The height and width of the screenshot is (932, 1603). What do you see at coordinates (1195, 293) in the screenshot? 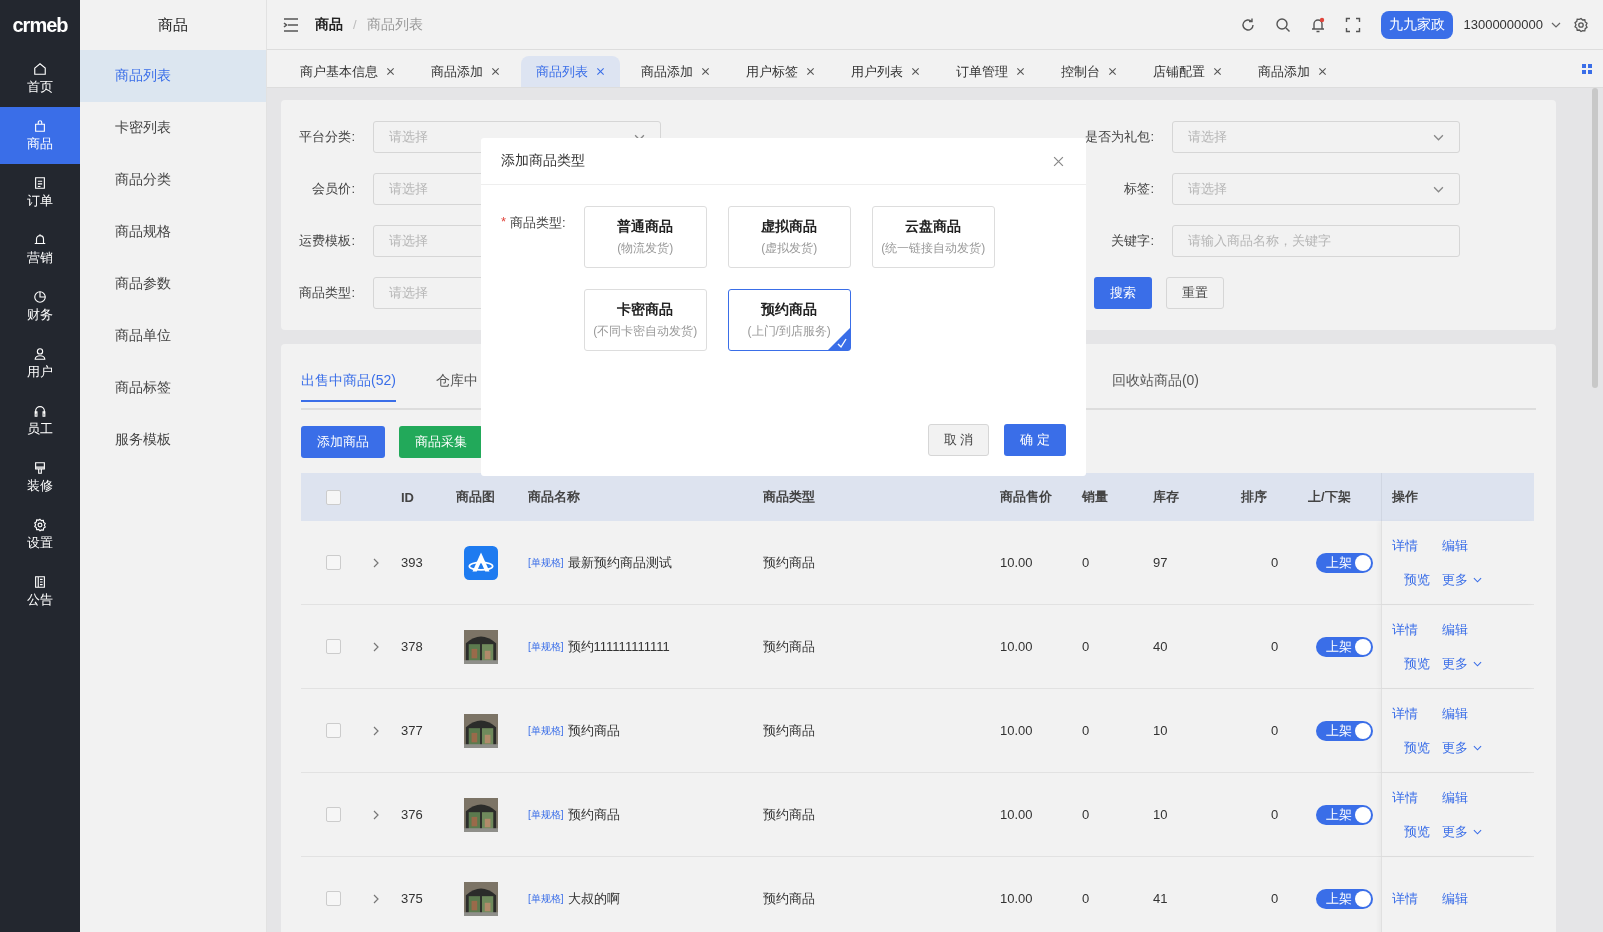
I see `reset-button: 重置` at bounding box center [1195, 293].